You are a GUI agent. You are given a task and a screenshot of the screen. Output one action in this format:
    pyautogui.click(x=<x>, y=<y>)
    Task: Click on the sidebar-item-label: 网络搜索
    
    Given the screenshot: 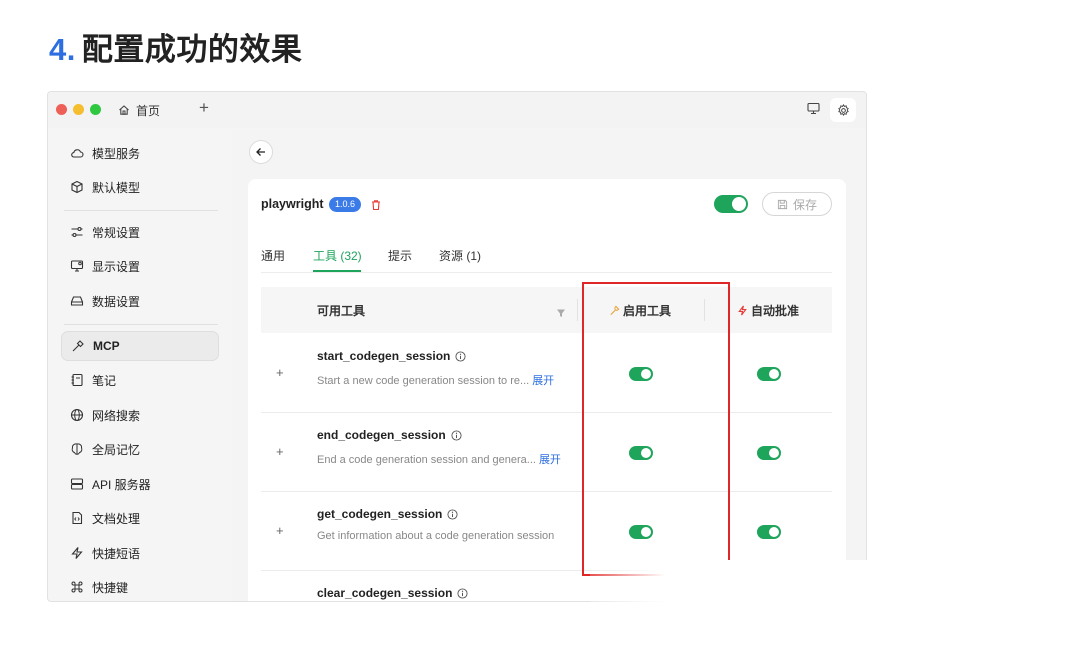 What is the action you would take?
    pyautogui.click(x=116, y=415)
    